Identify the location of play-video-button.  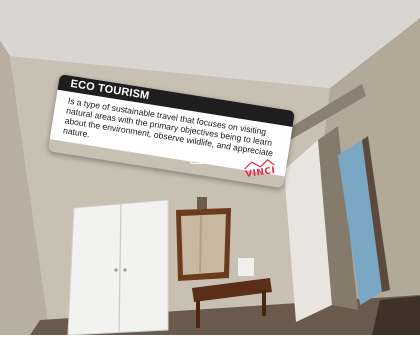
(197, 158).